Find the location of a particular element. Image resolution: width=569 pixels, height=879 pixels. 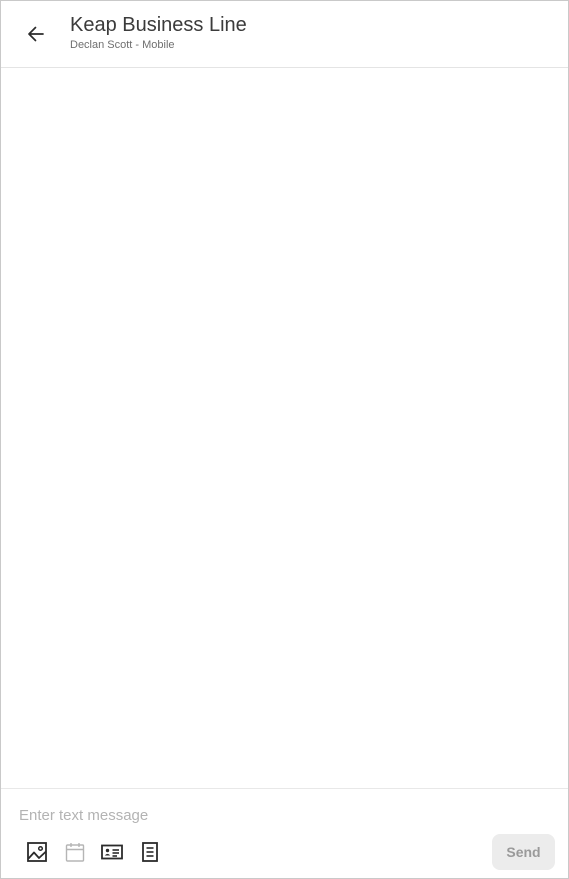

attach-image-button is located at coordinates (37, 852).